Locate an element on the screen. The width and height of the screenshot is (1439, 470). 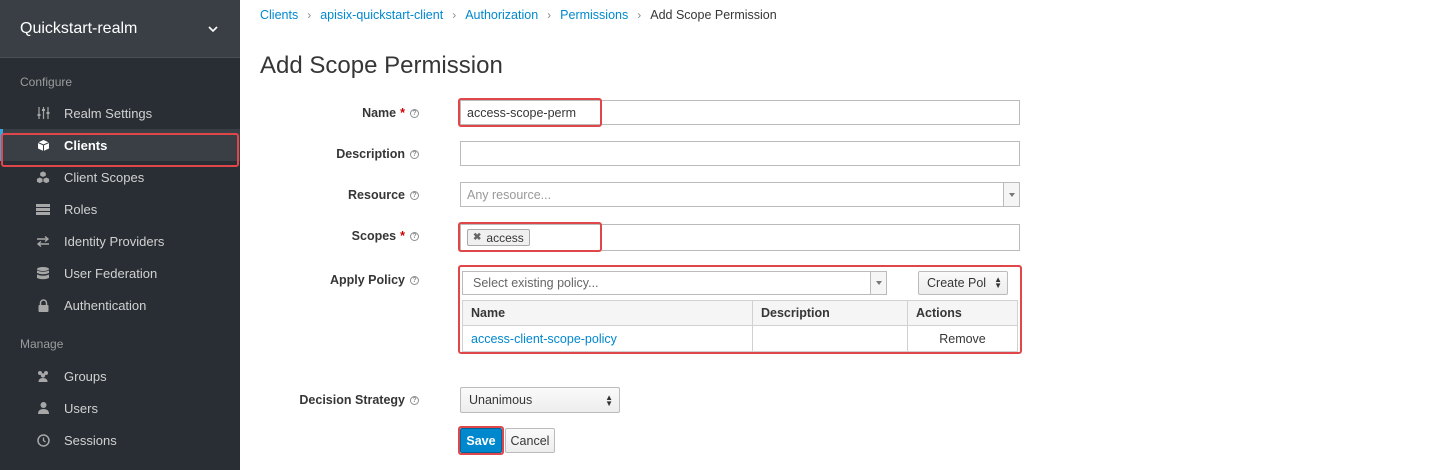
sliders-icon is located at coordinates (43, 113).